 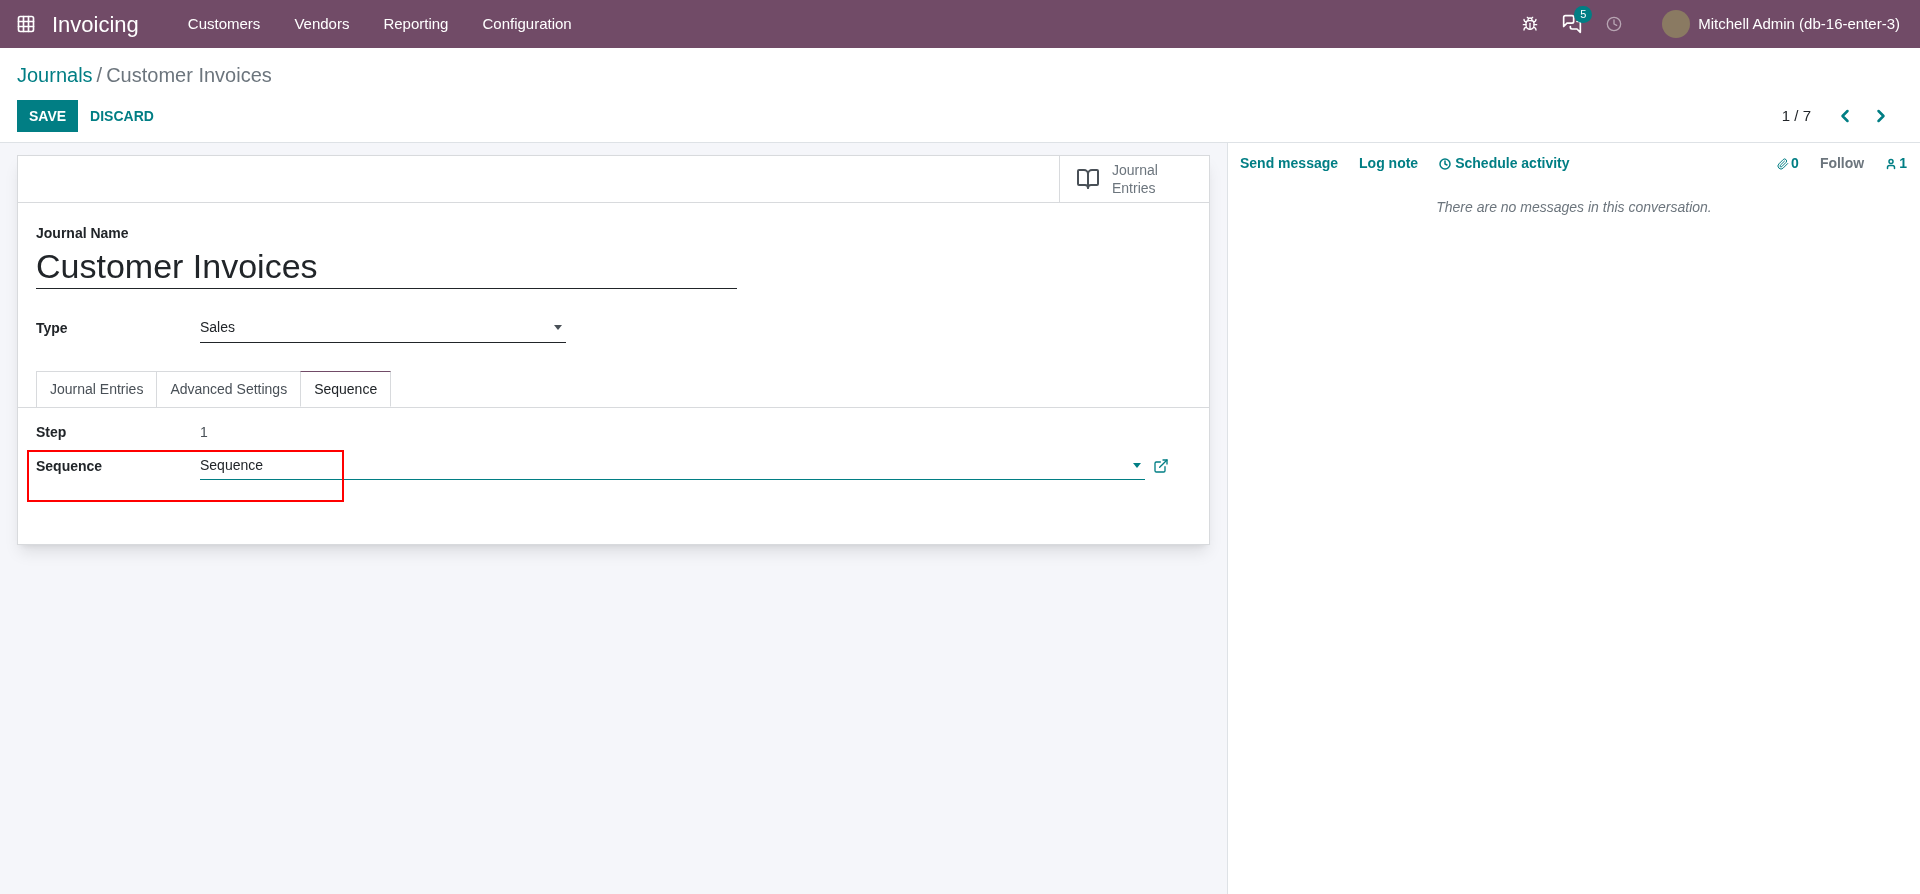 I want to click on debug-bug-icon, so click(x=1530, y=24).